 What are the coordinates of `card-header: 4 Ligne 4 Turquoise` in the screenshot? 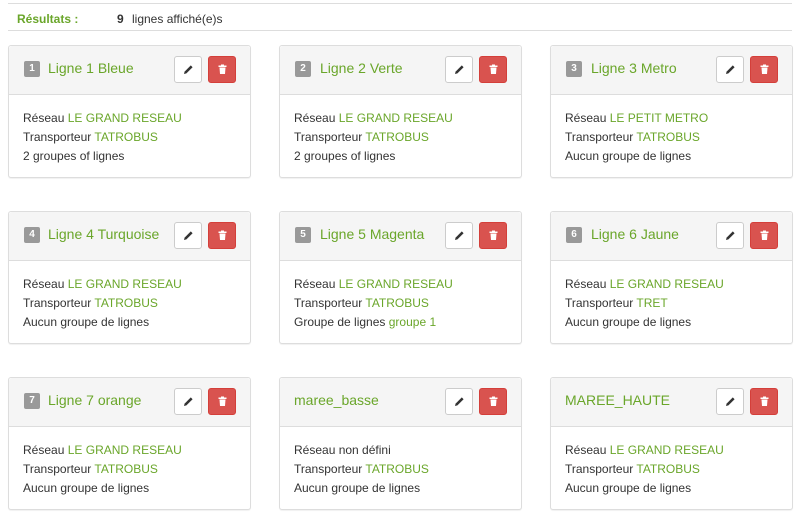 It's located at (129, 236).